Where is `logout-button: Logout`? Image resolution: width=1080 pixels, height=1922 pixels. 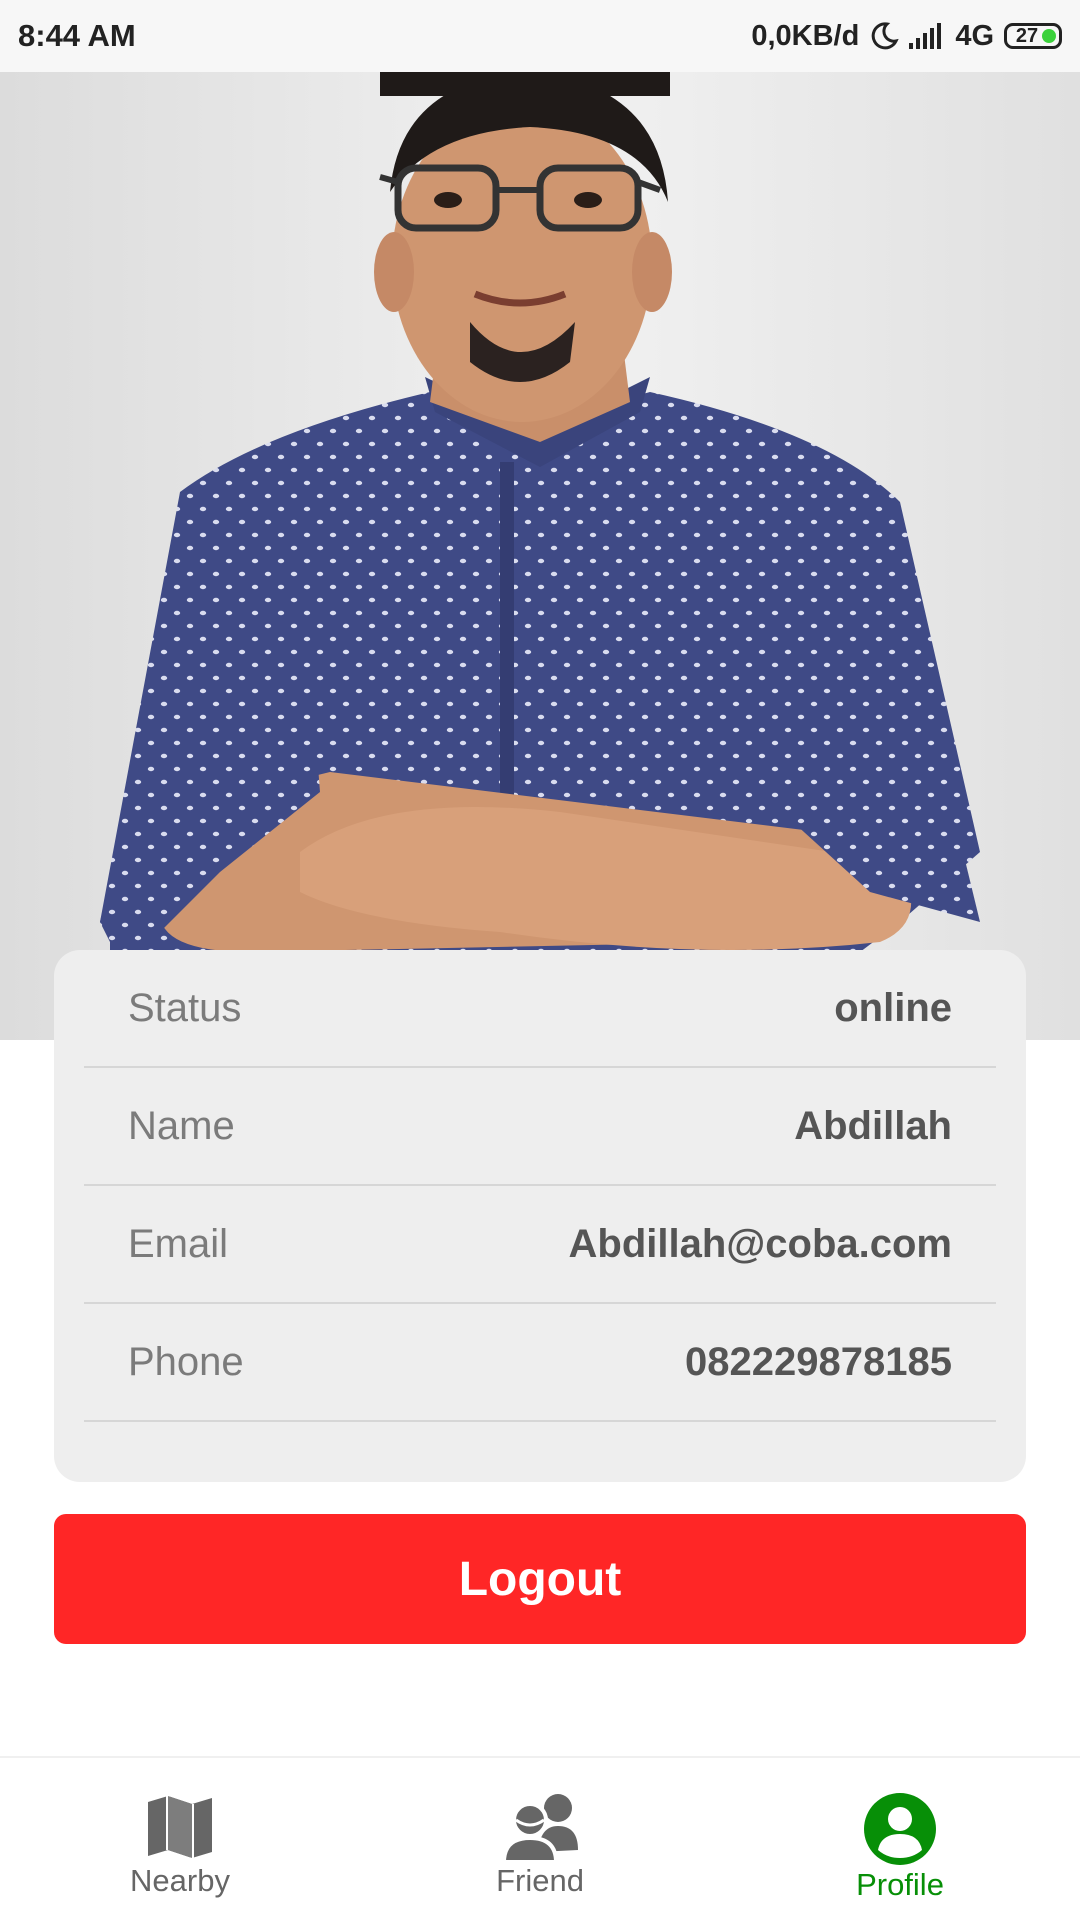 logout-button: Logout is located at coordinates (540, 1579).